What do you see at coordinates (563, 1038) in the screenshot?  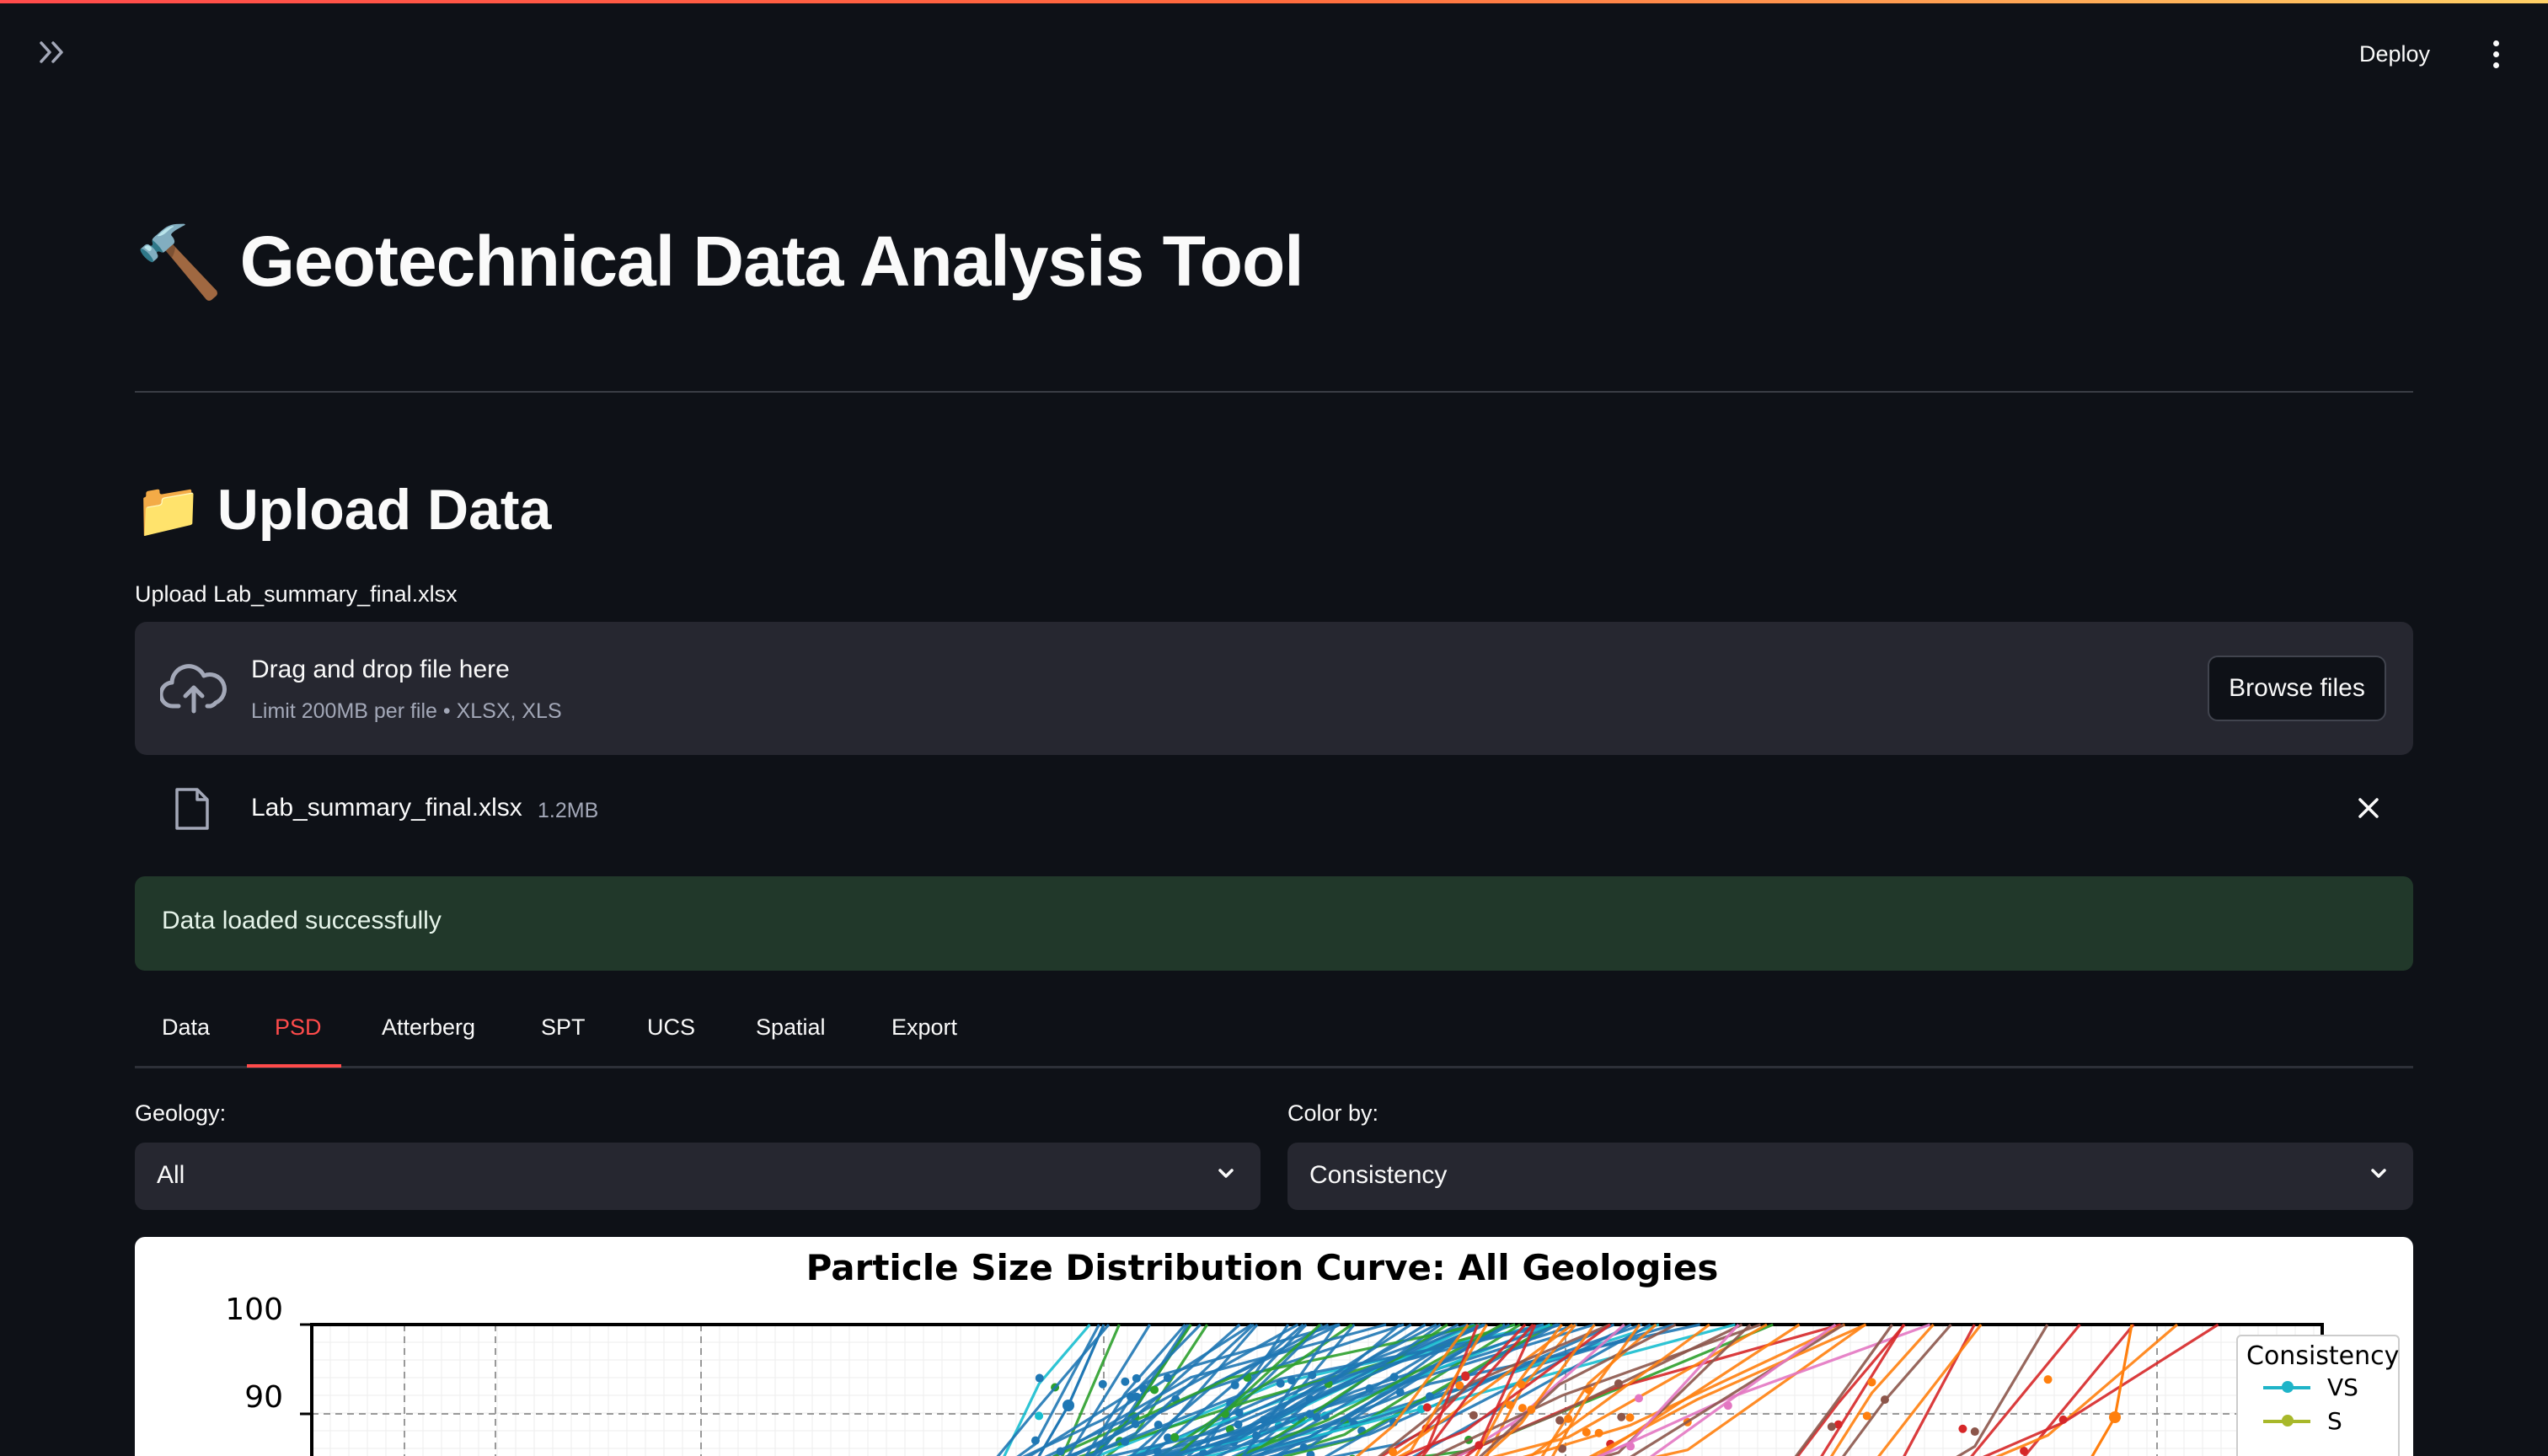 I see `tab-spt: SPT` at bounding box center [563, 1038].